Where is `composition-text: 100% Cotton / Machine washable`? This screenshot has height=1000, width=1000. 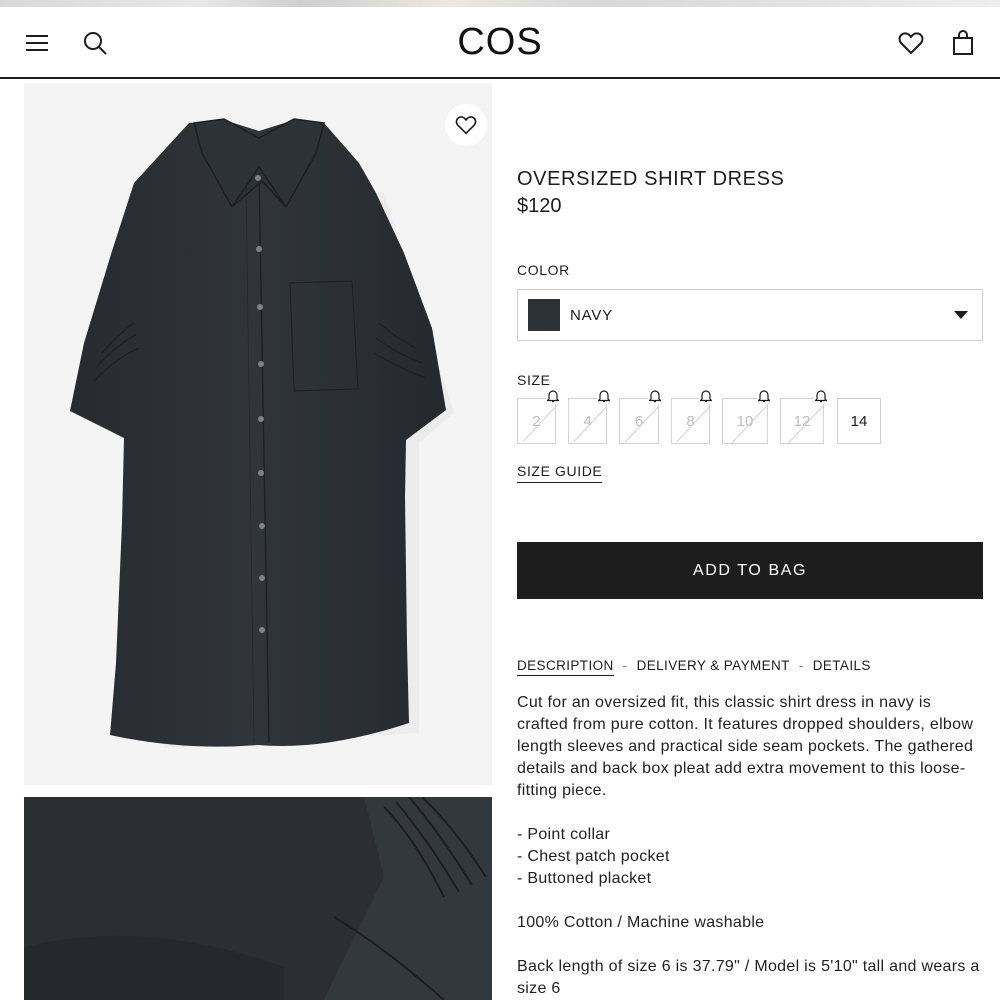
composition-text: 100% Cotton / Machine washable is located at coordinates (641, 922).